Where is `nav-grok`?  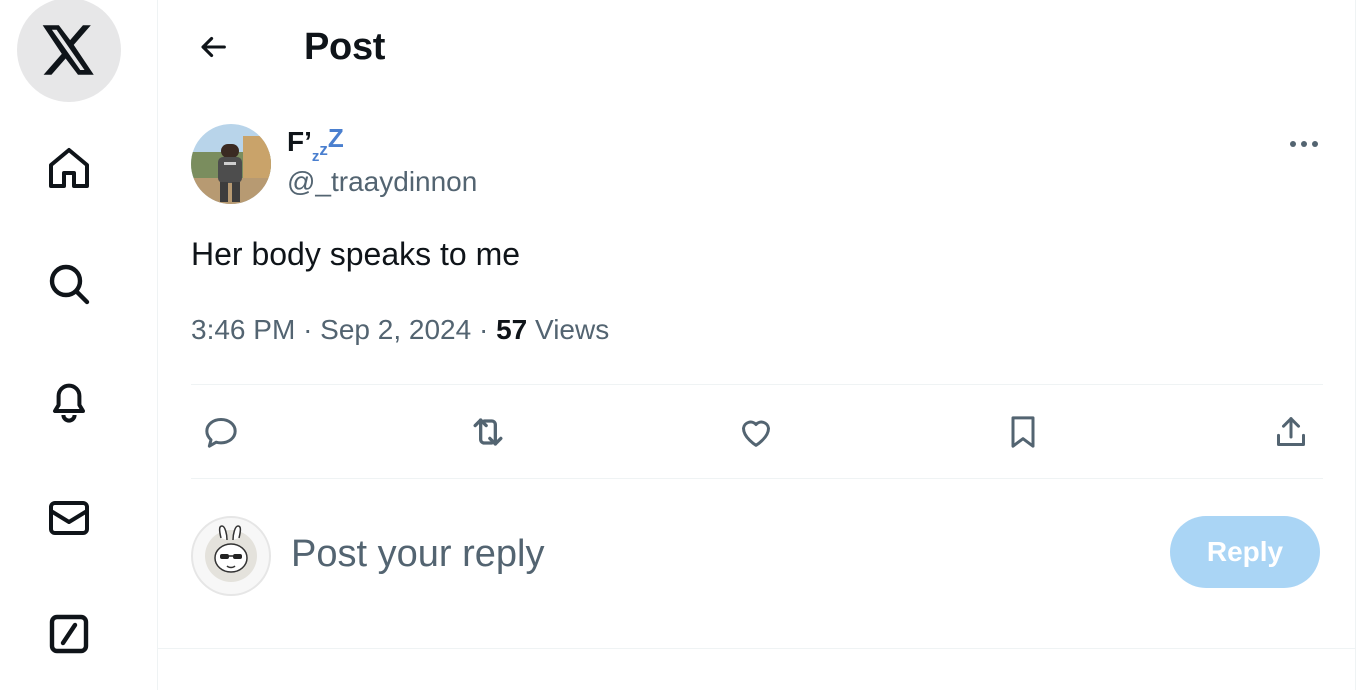
nav-grok is located at coordinates (69, 634).